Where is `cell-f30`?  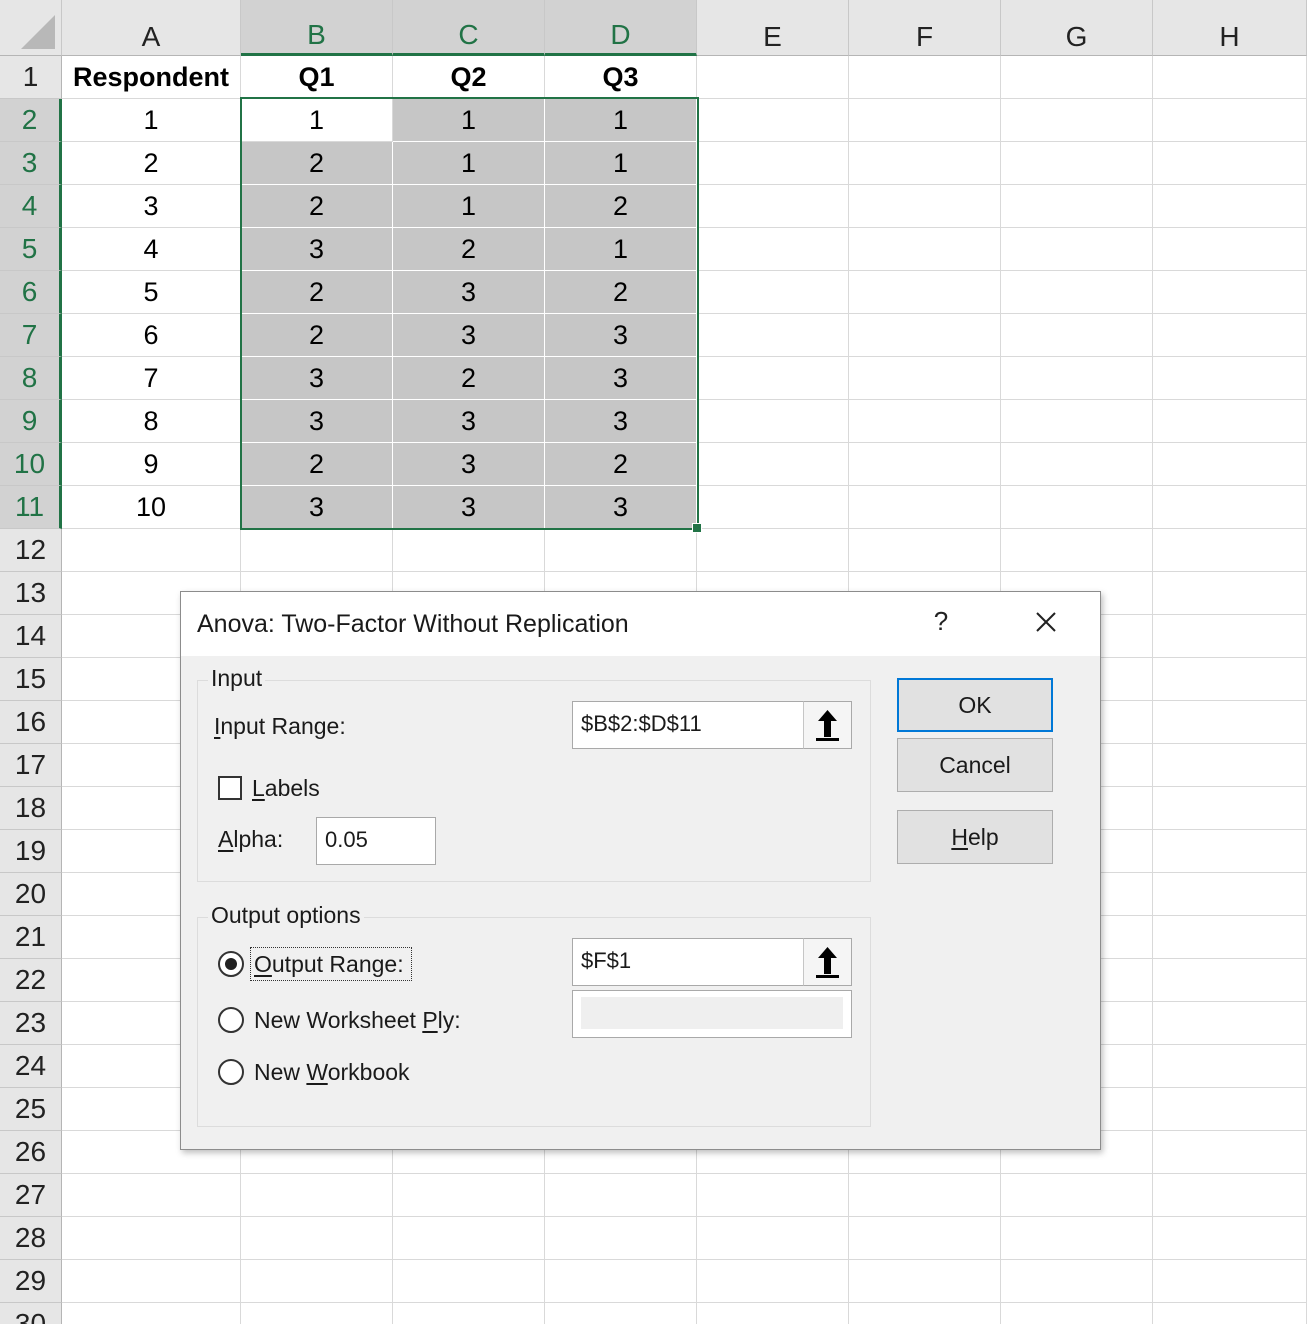 cell-f30 is located at coordinates (925, 1313).